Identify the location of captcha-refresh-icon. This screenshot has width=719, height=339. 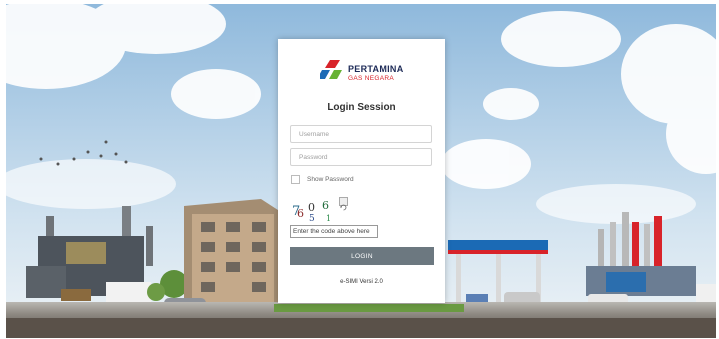
(343, 204).